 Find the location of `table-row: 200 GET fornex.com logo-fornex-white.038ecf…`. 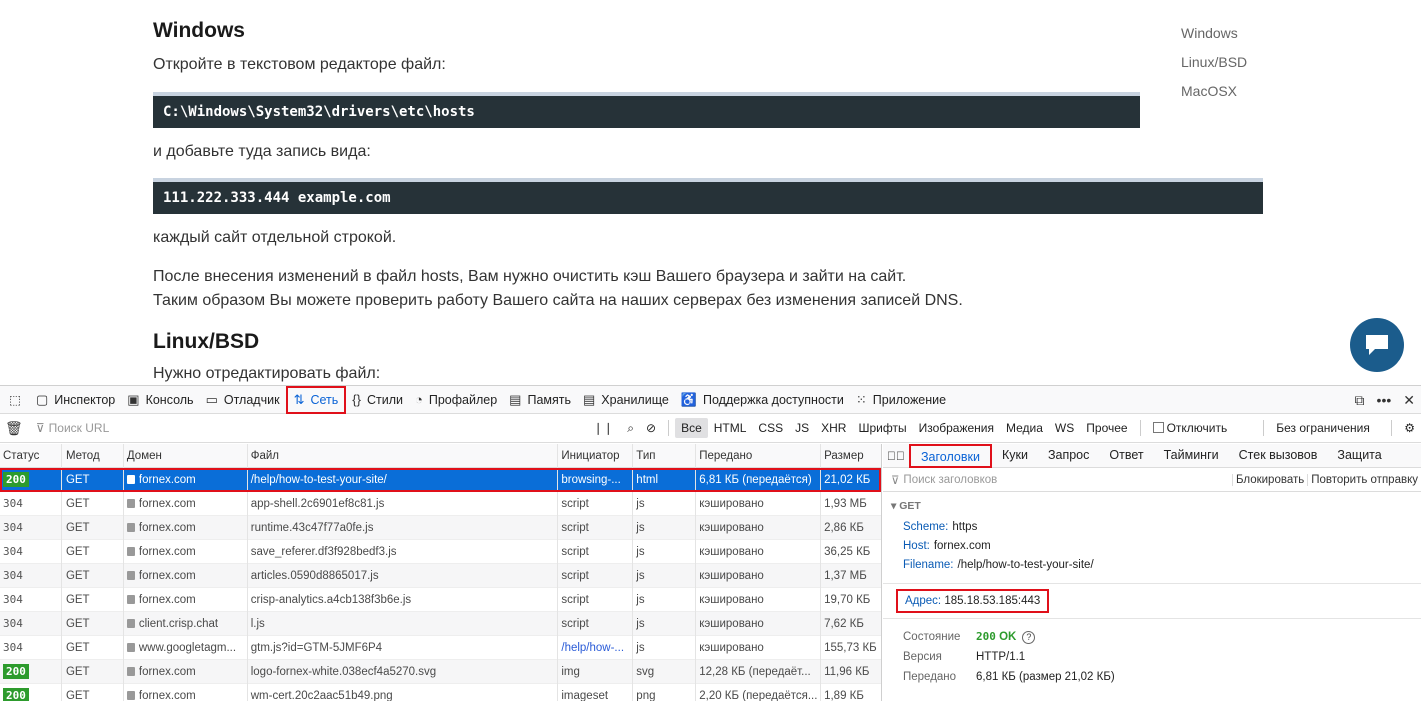

table-row: 200 GET fornex.com logo-fornex-white.038ecf… is located at coordinates (440, 671).